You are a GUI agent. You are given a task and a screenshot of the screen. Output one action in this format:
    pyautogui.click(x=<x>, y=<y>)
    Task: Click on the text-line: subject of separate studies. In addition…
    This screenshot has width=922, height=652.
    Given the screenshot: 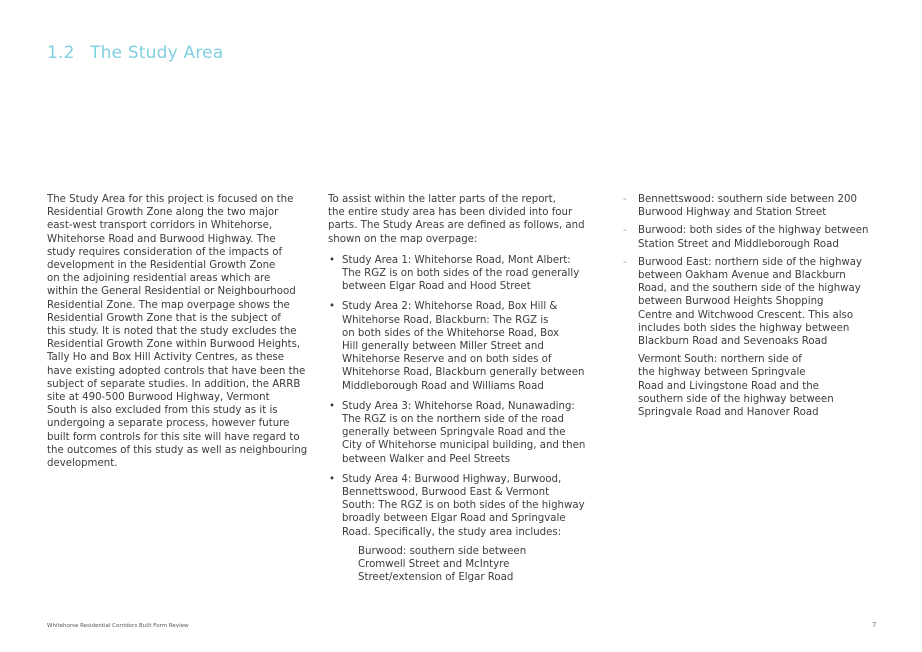 What is the action you would take?
    pyautogui.click(x=174, y=384)
    